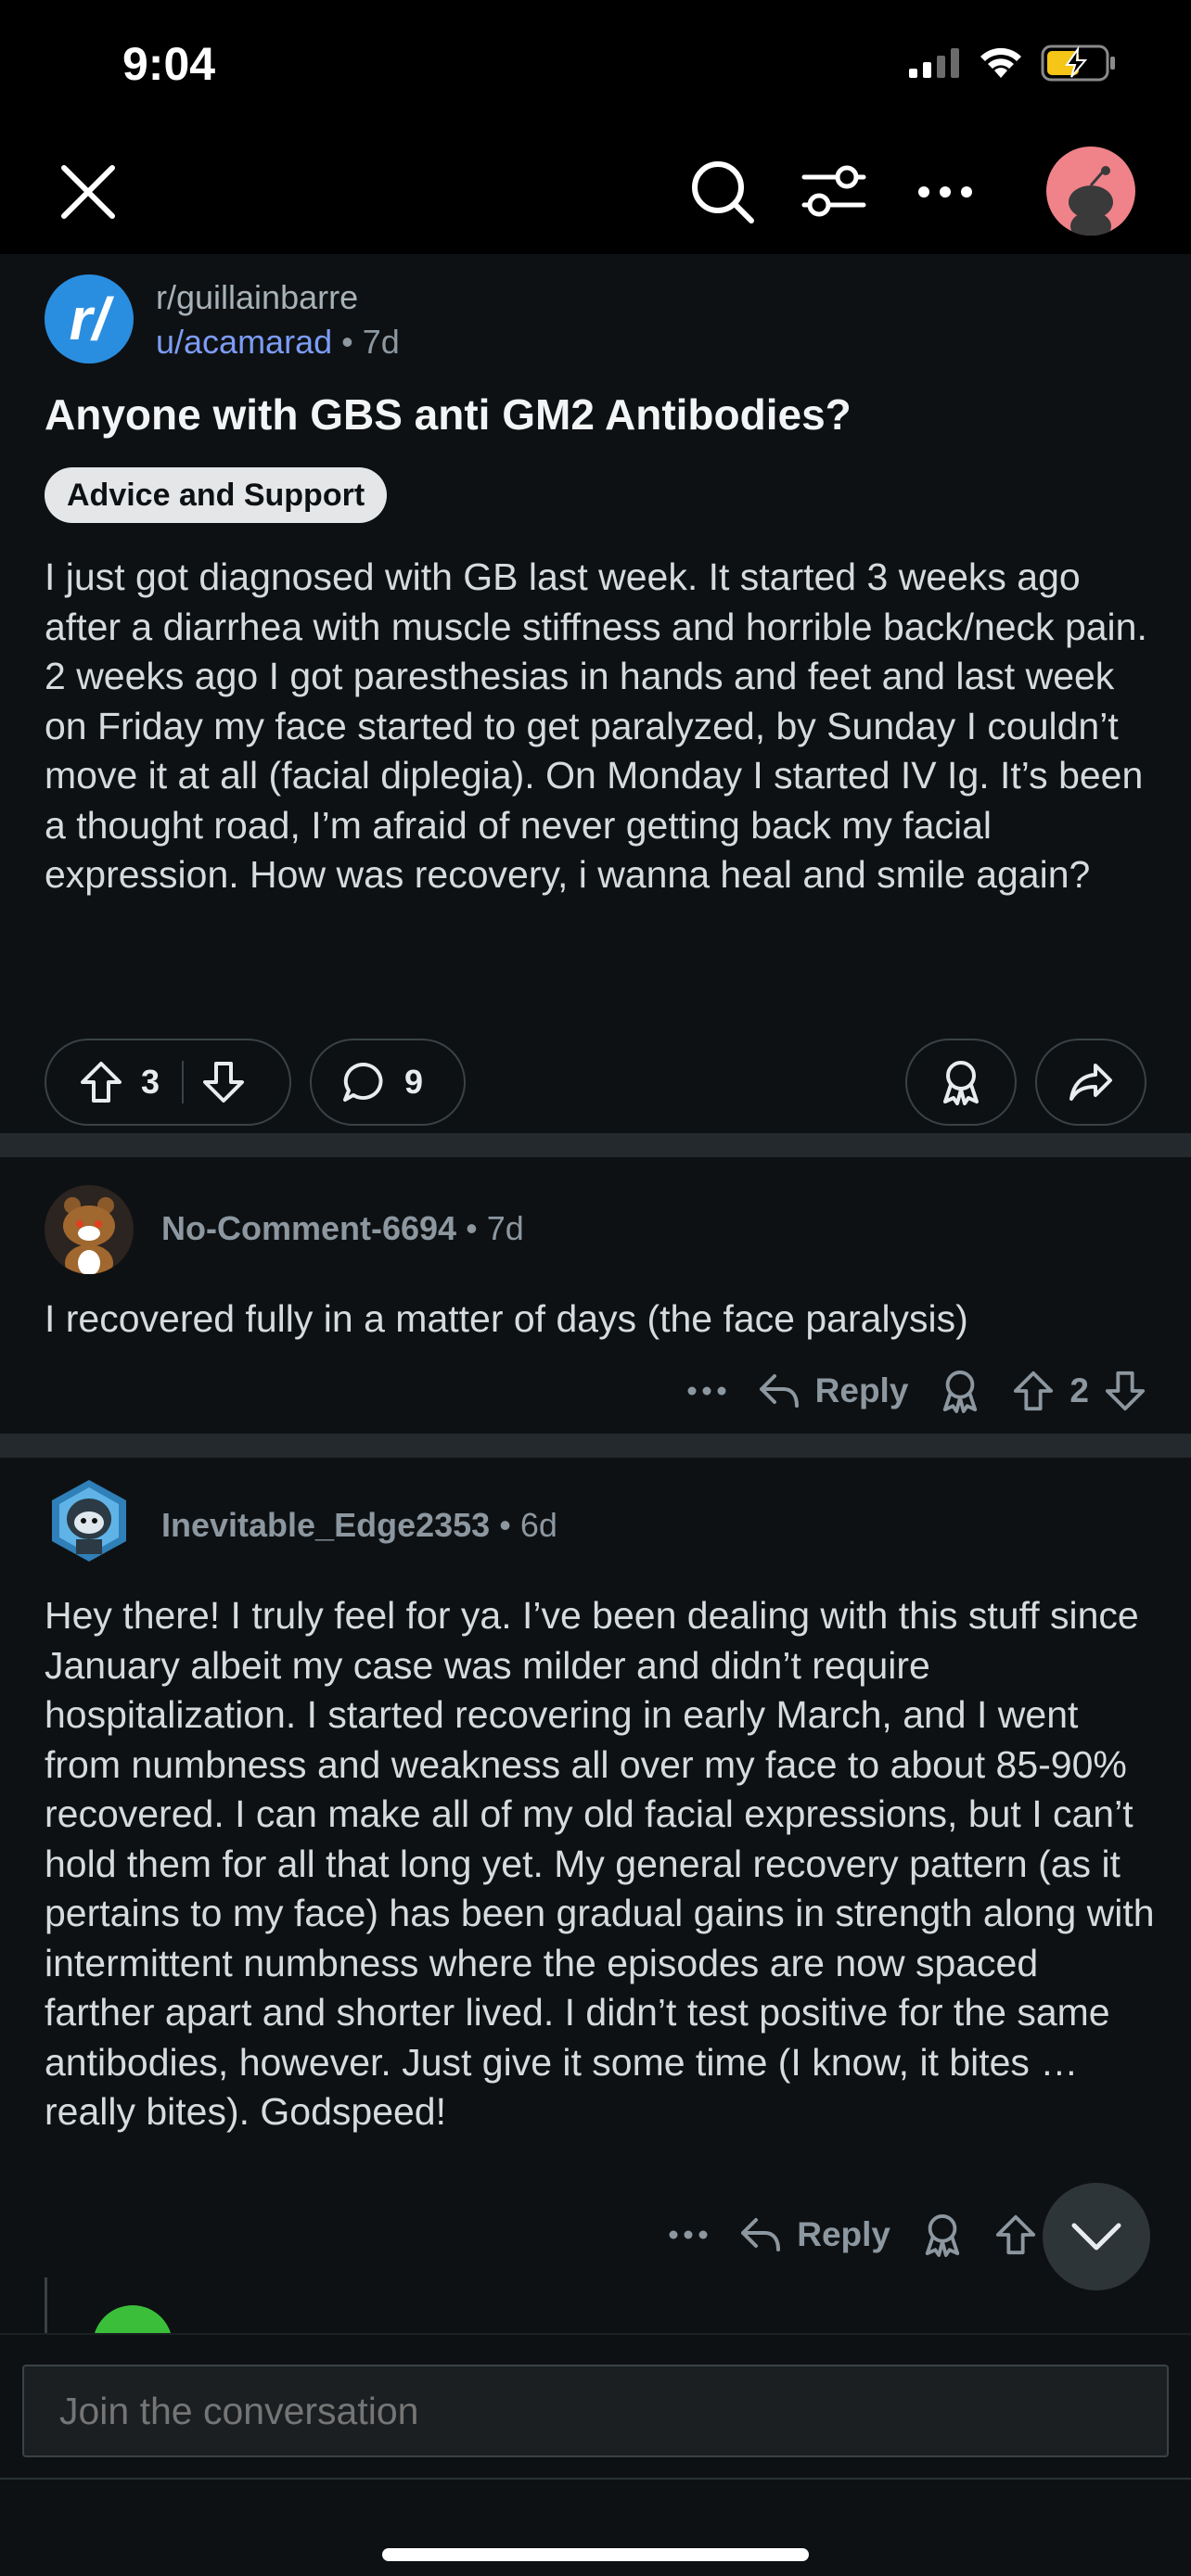  I want to click on bottom-divider, so click(595, 2479).